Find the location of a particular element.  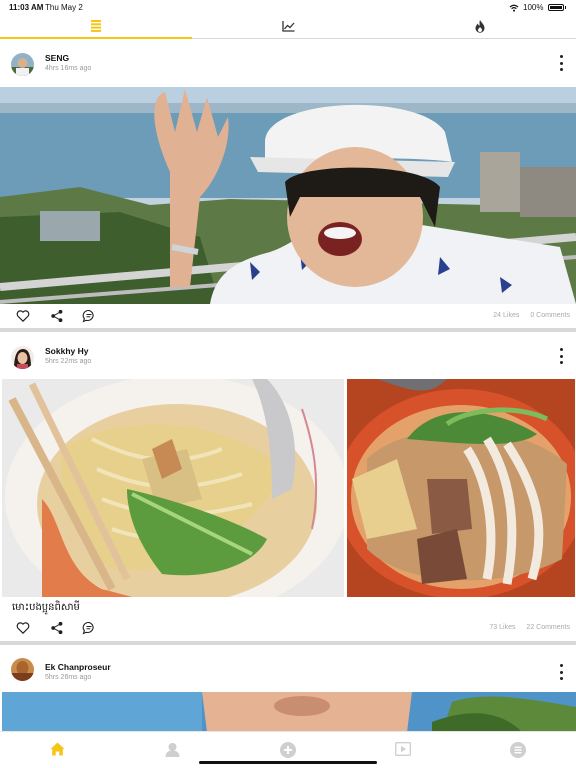

tab-hot is located at coordinates (480, 26).